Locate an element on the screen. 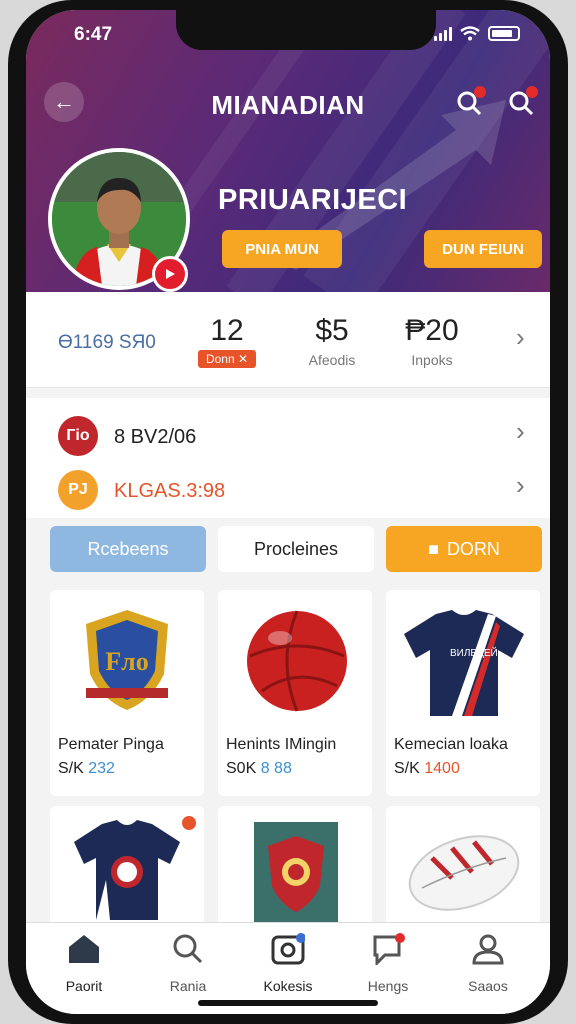  stat-assists: ₱20 Inpoks is located at coordinates (432, 341).